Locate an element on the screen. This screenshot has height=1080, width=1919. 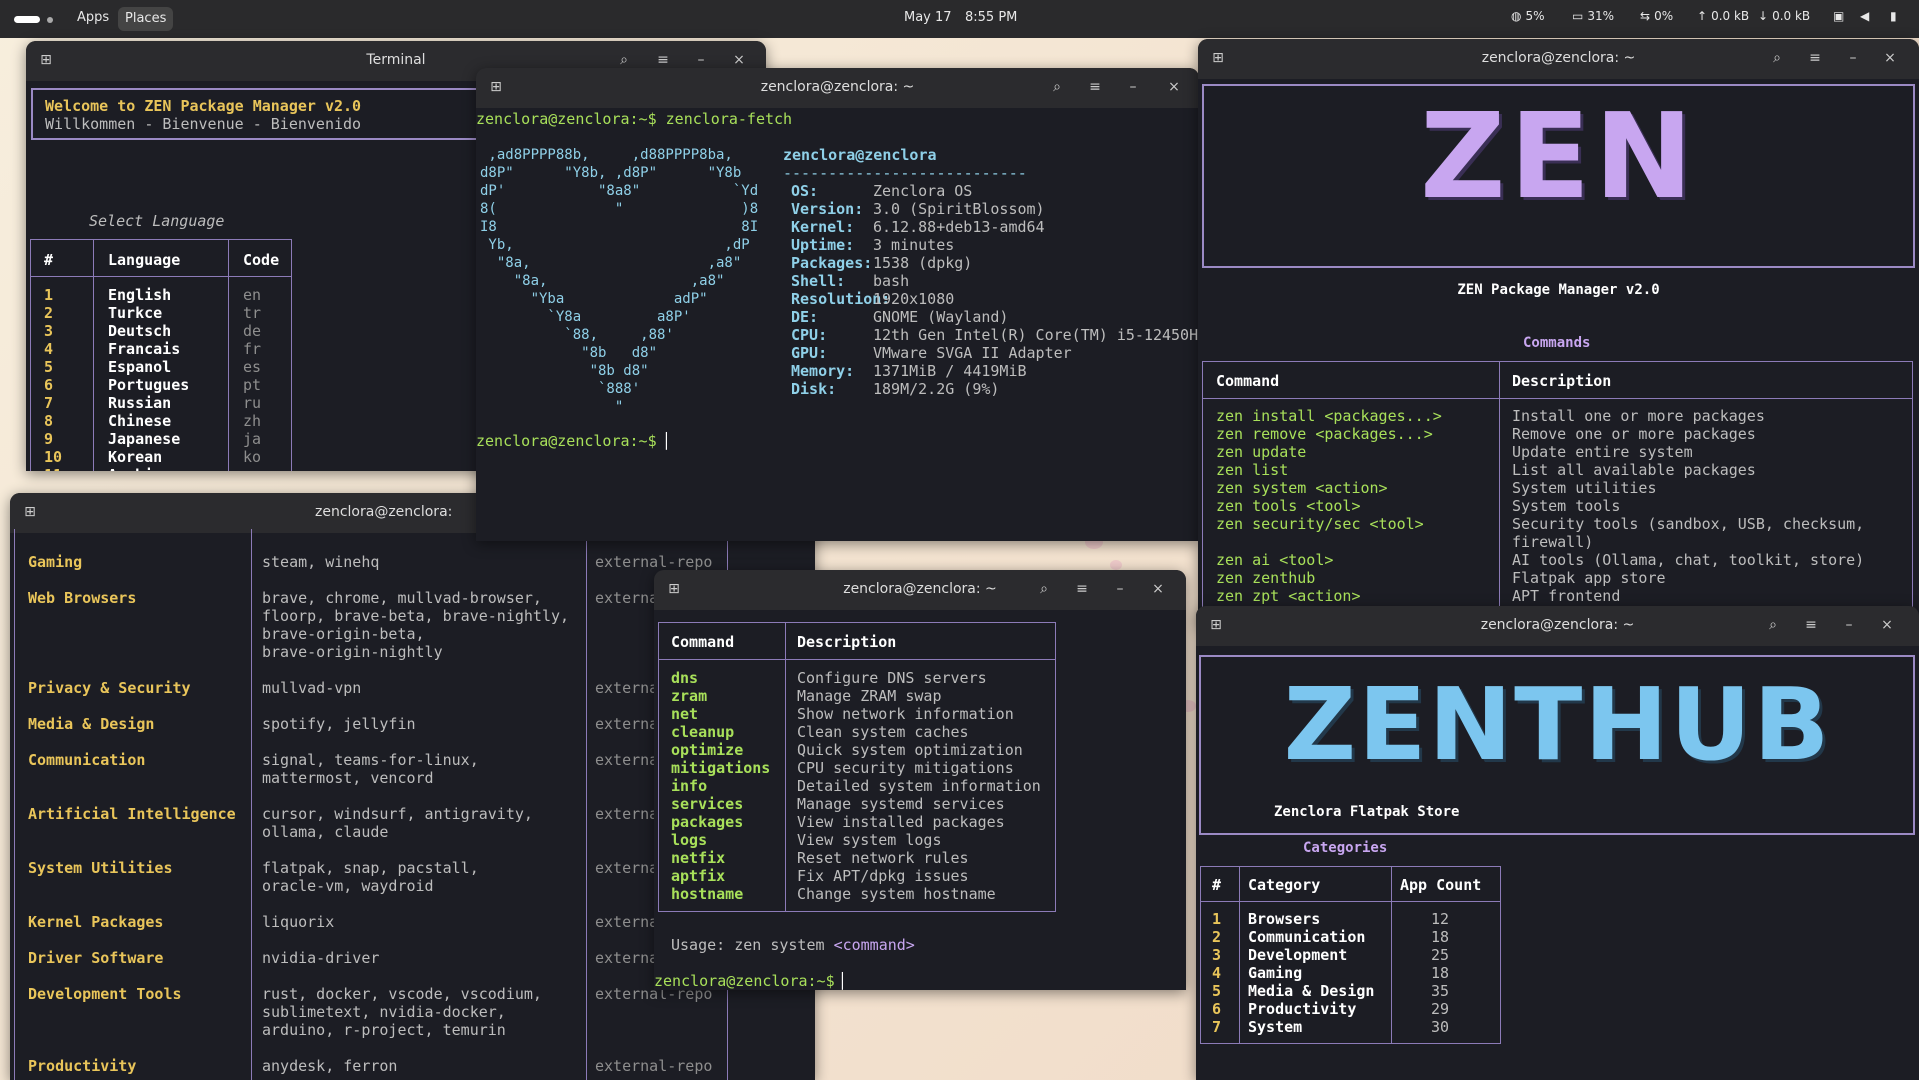
clock-date: May 17 is located at coordinates (928, 17).